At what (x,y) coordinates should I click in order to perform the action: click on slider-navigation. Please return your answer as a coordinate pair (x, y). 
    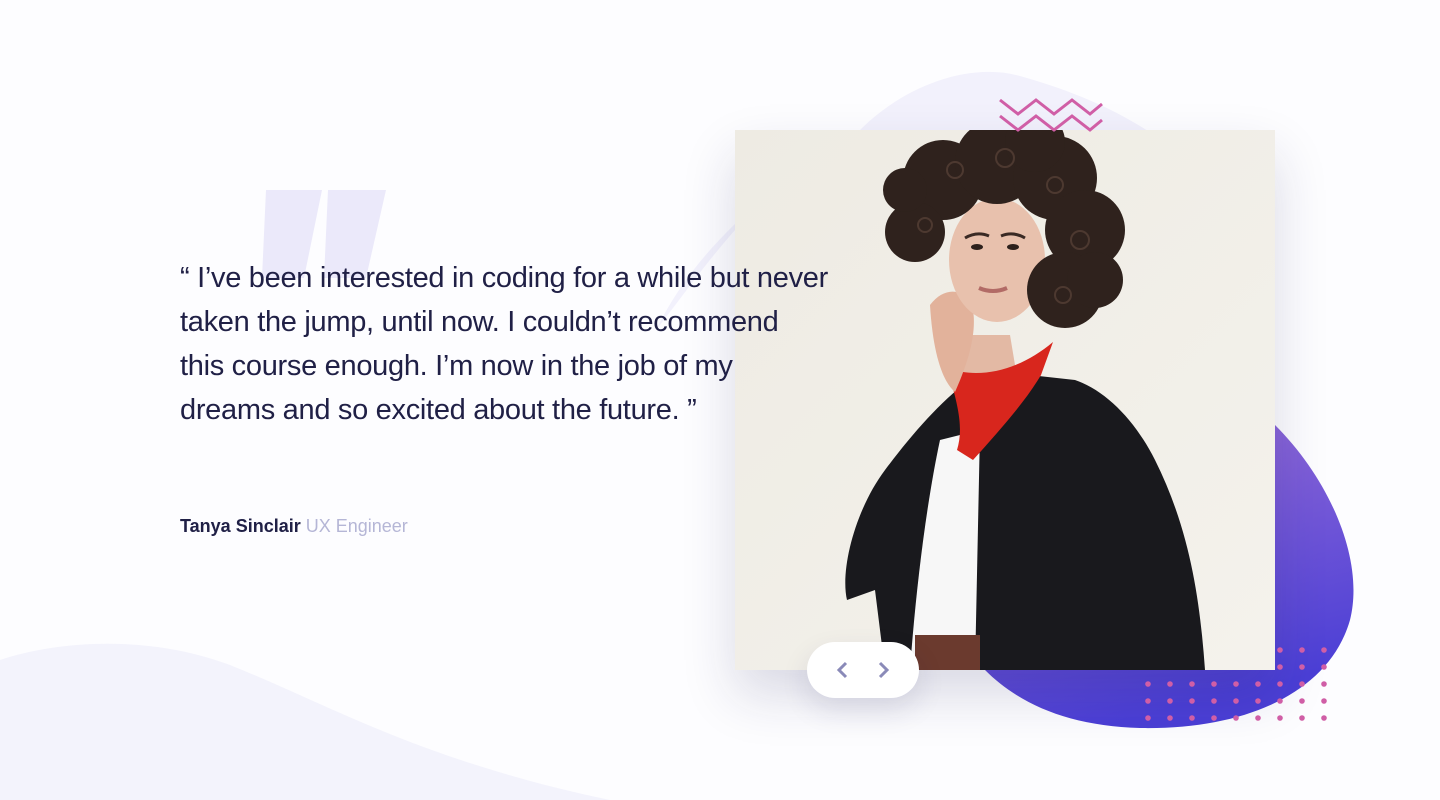
    Looking at the image, I should click on (863, 670).